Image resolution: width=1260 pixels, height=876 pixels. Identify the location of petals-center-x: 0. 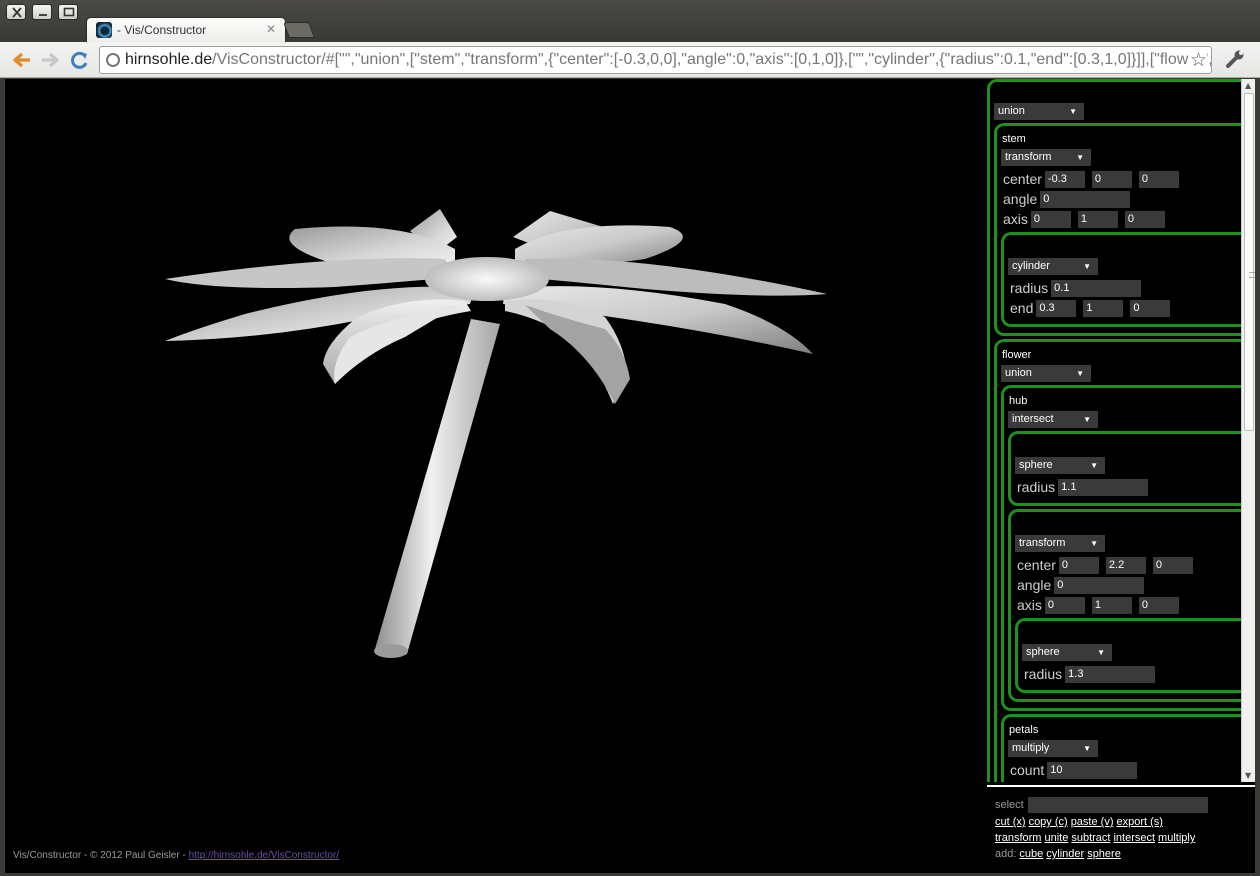
(1071, 781).